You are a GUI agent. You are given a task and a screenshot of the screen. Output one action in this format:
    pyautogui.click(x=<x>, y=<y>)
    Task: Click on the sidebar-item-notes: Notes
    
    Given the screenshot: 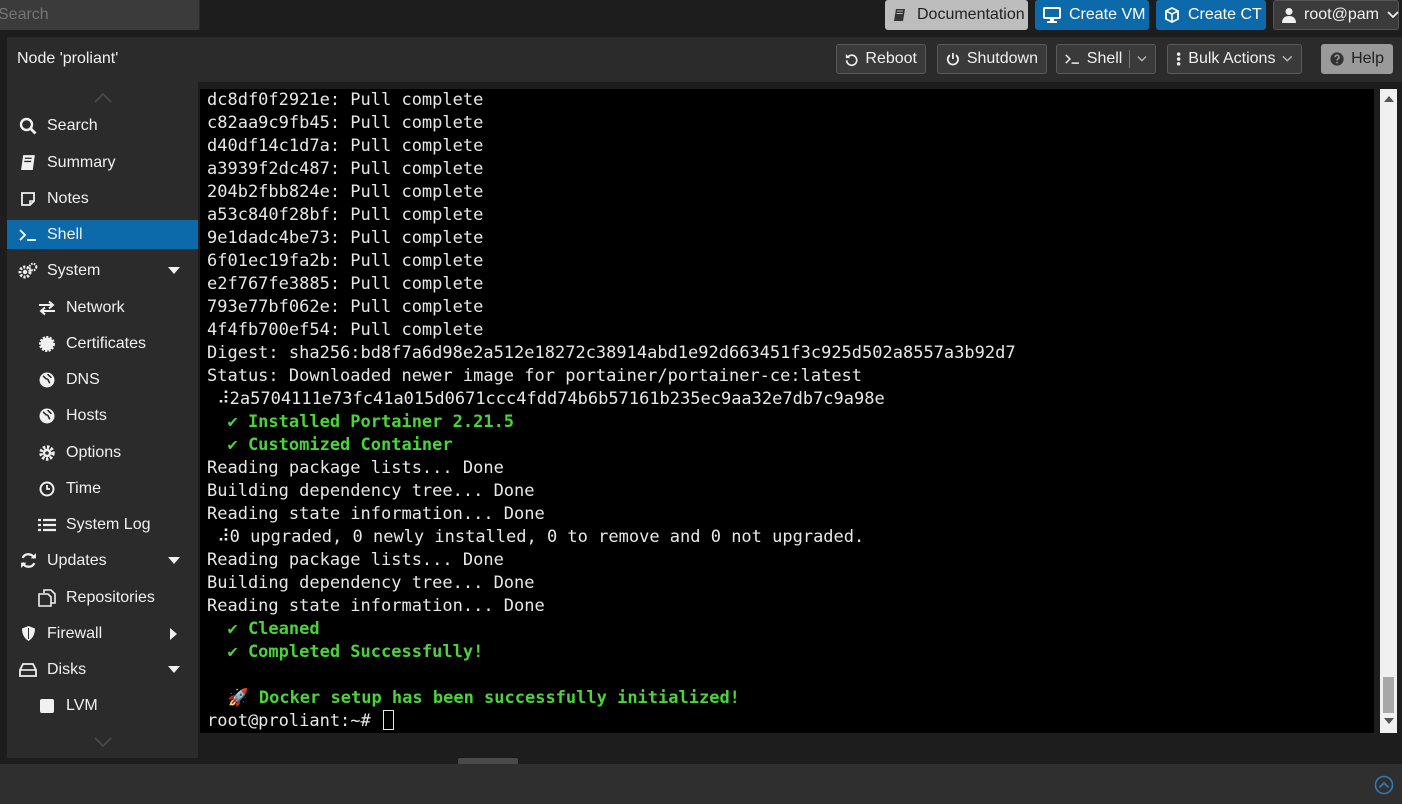 What is the action you would take?
    pyautogui.click(x=102, y=198)
    